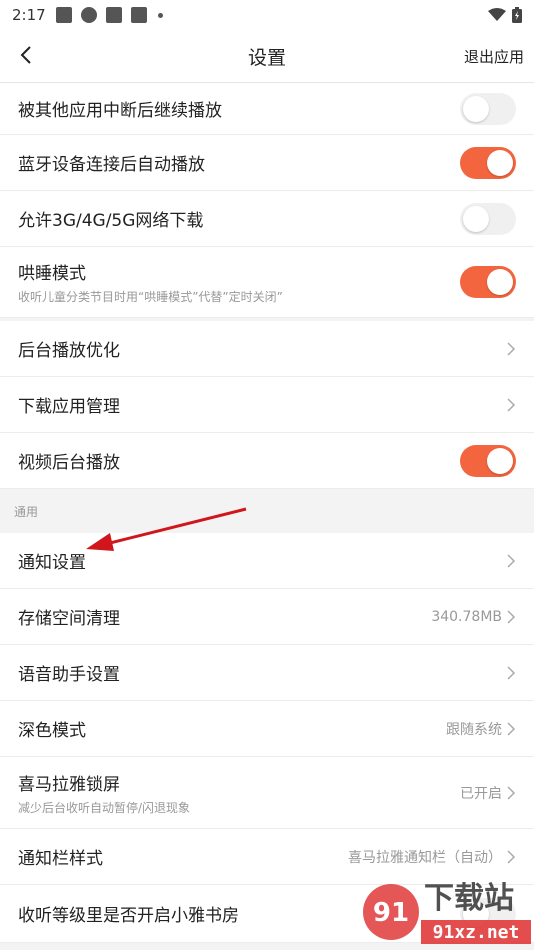 The width and height of the screenshot is (534, 950). I want to click on header: 设置 退出应用, so click(267, 56).